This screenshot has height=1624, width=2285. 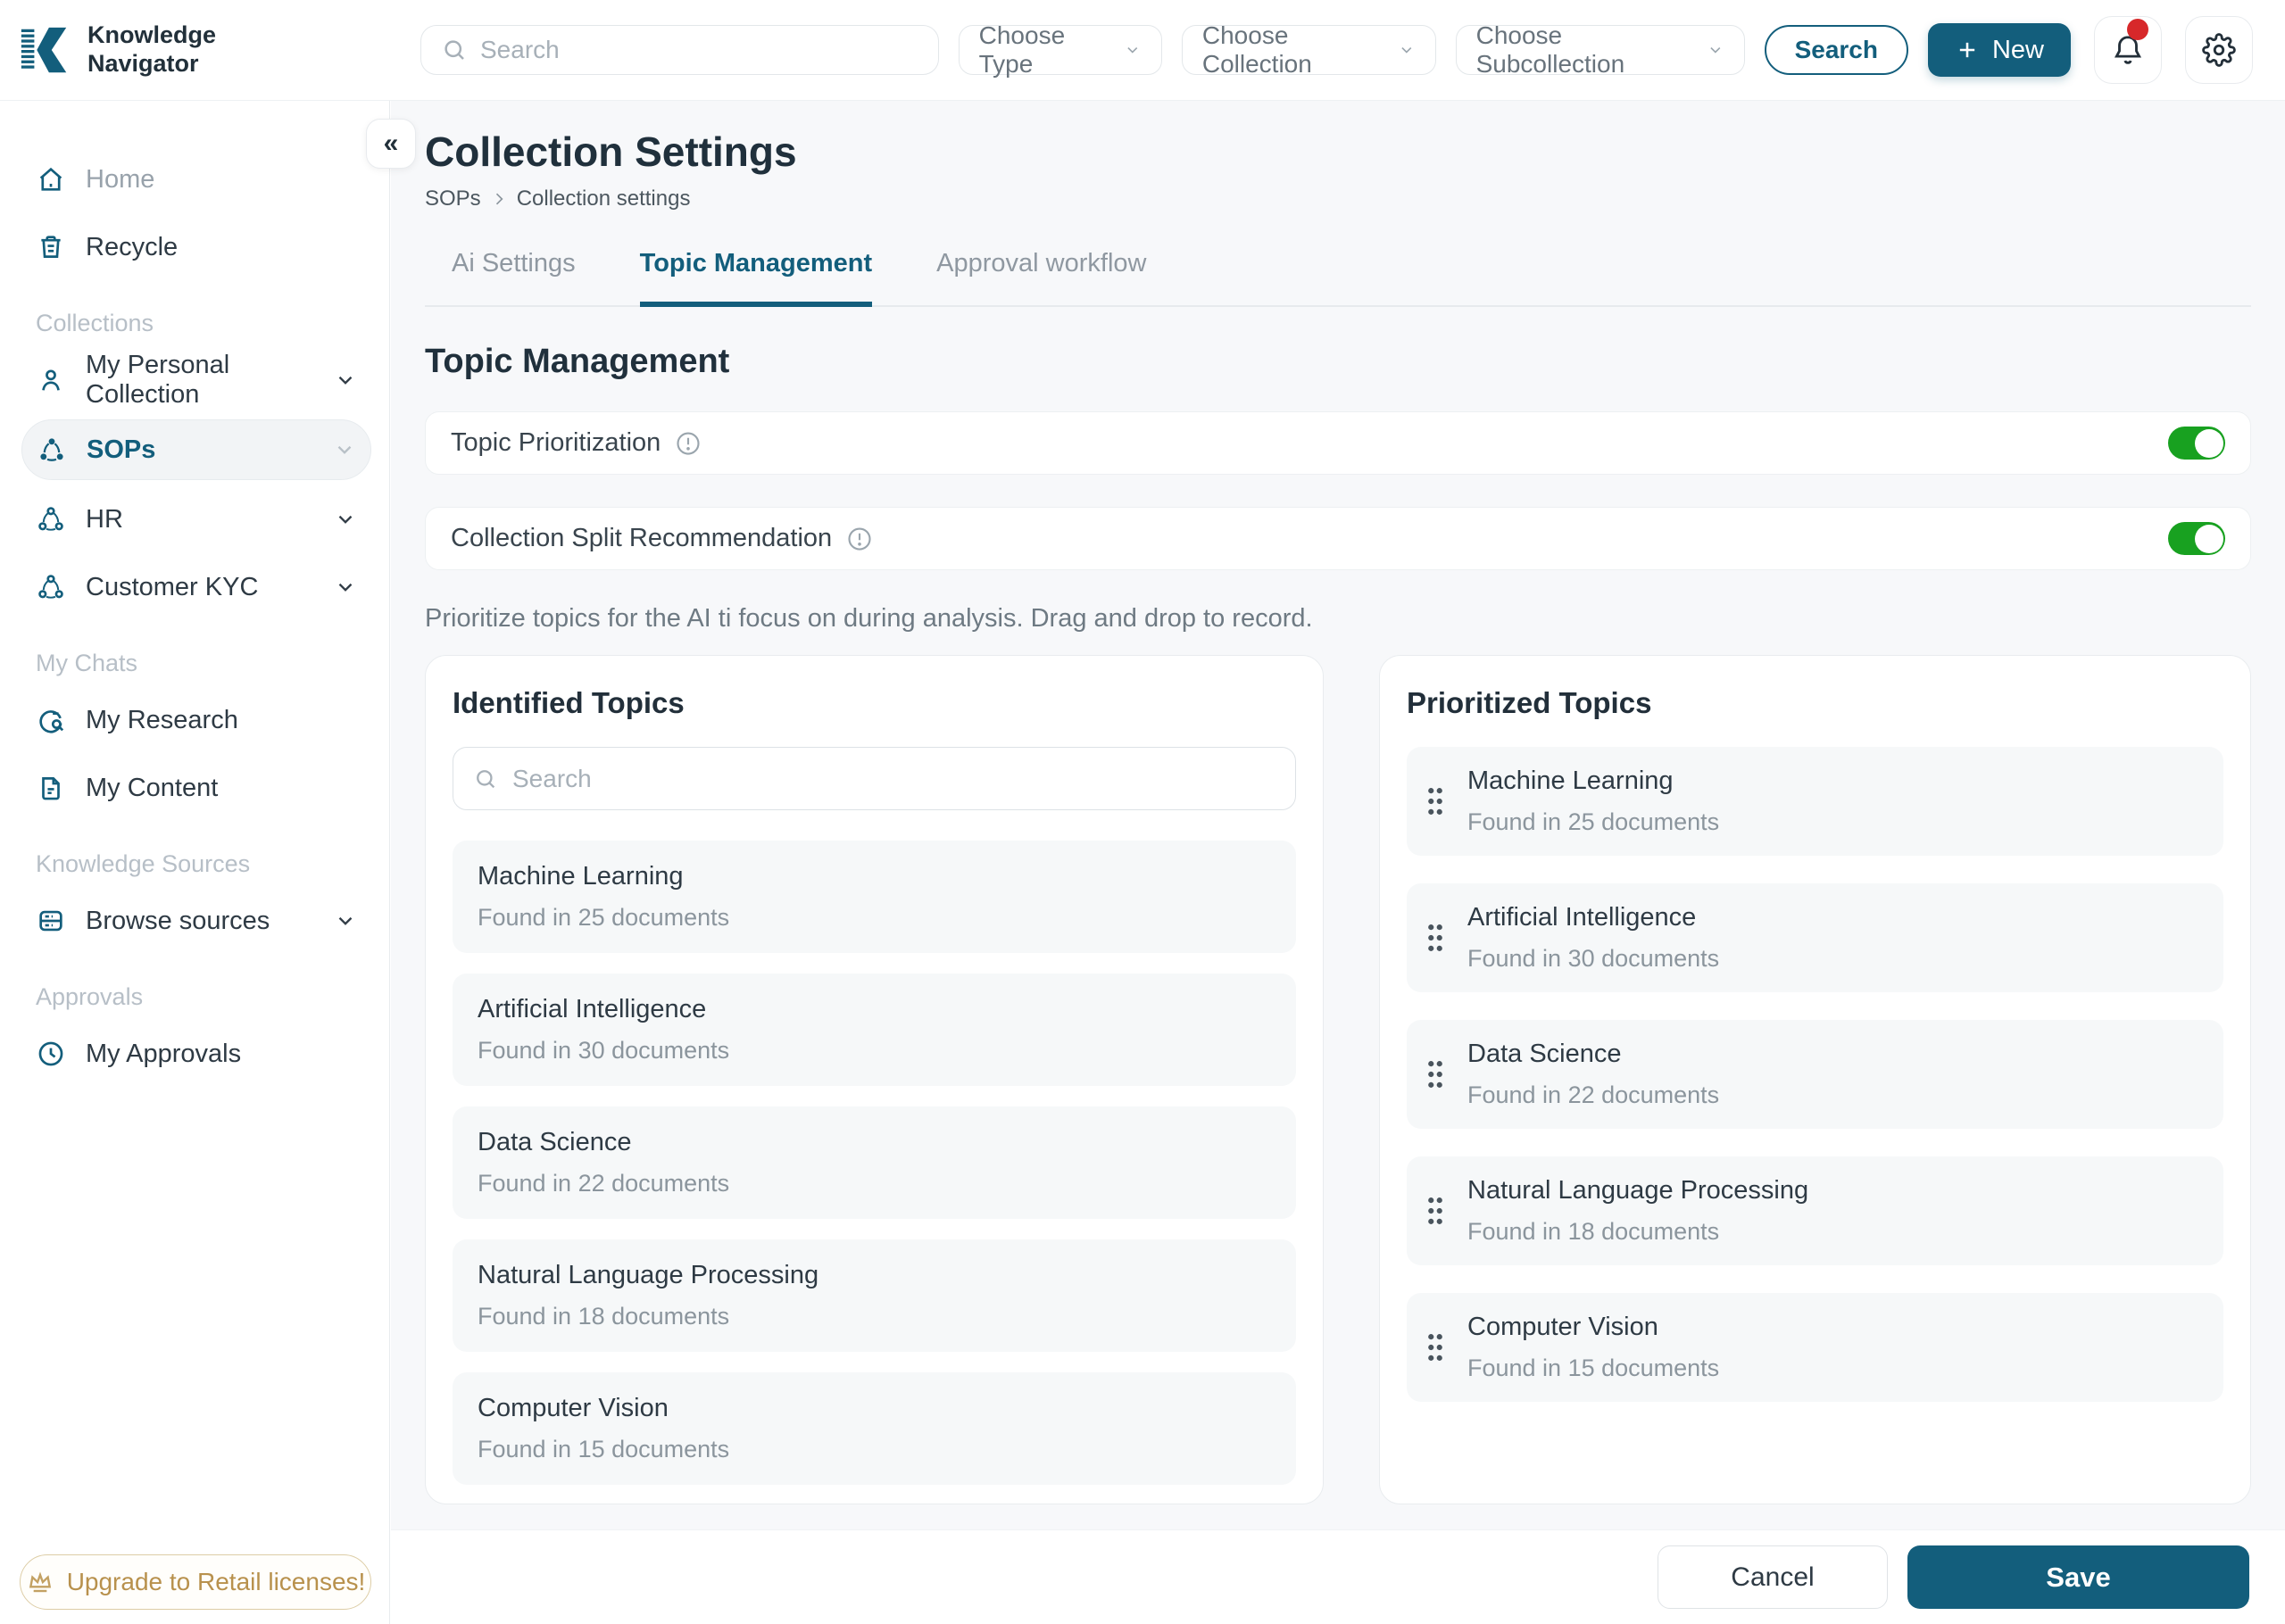 What do you see at coordinates (104, 519) in the screenshot?
I see `sidebar-item-label: HR` at bounding box center [104, 519].